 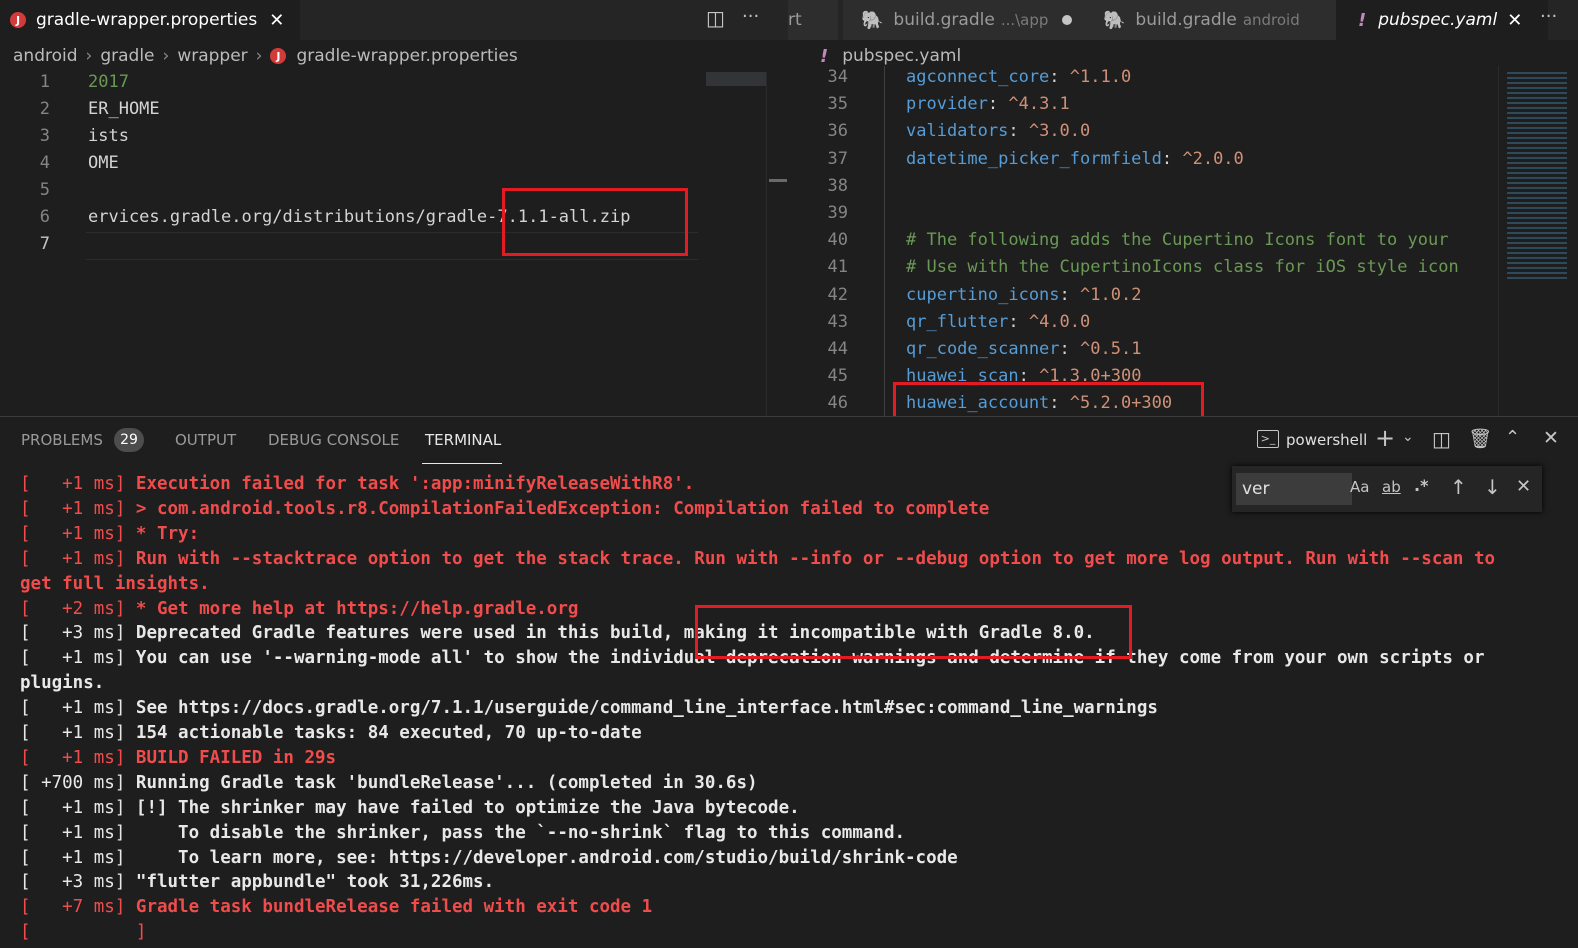 I want to click on code-line: 2017, so click(x=108, y=82).